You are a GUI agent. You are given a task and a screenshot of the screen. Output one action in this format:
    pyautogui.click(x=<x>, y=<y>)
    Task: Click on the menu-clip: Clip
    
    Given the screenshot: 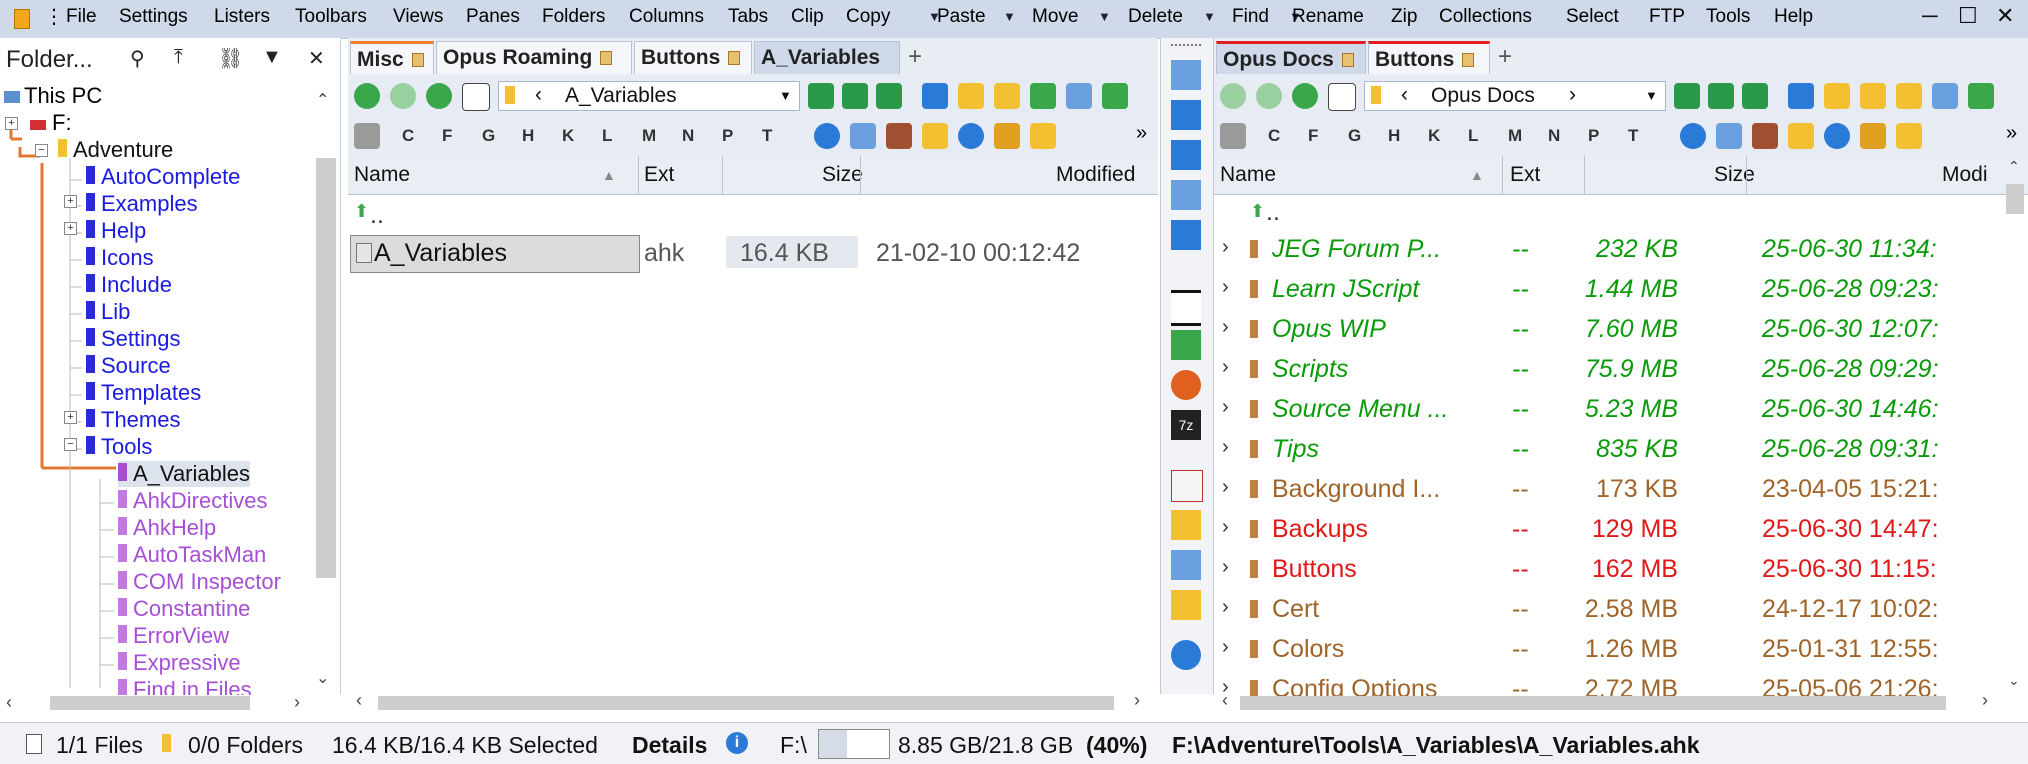 What is the action you would take?
    pyautogui.click(x=807, y=17)
    